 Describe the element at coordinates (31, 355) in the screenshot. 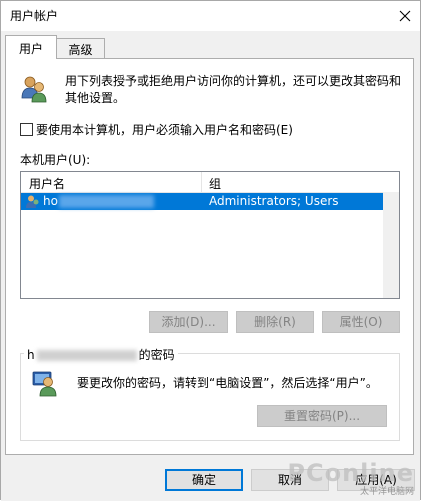

I see `password-title-prefix: h` at that location.